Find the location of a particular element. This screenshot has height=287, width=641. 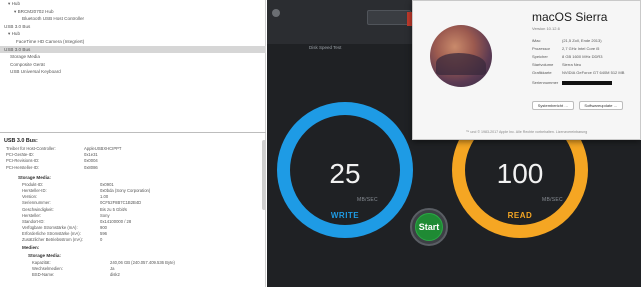

detail-scrollbar is located at coordinates (264, 175).